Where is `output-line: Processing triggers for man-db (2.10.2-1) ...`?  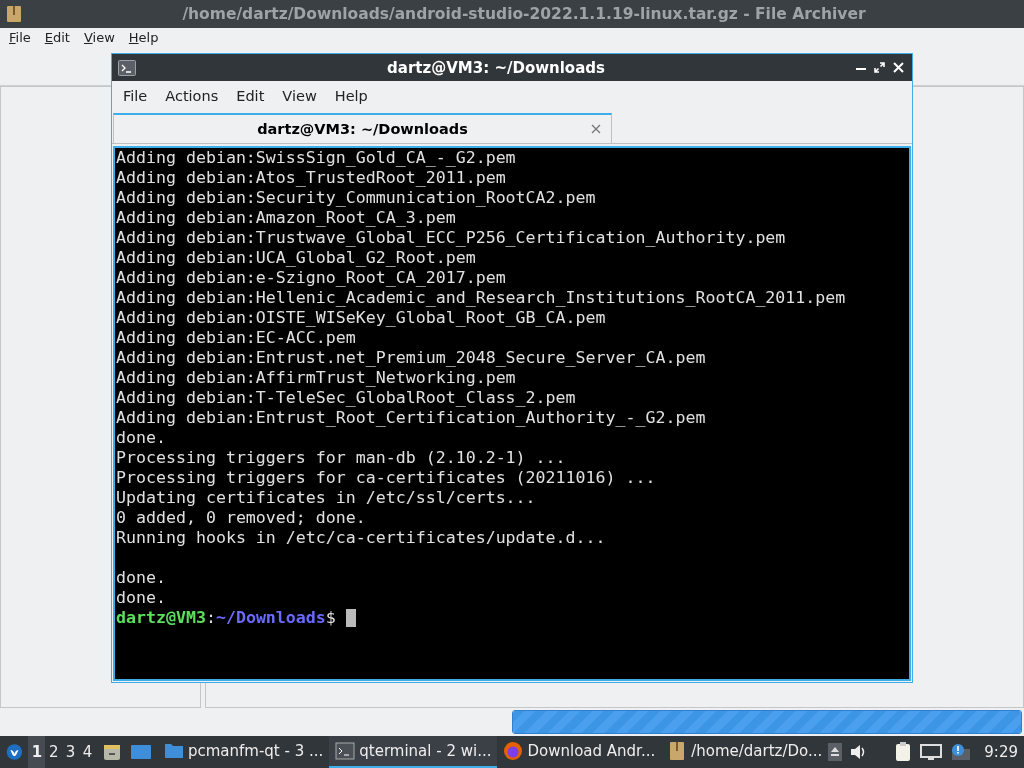 output-line: Processing triggers for man-db (2.10.2-1) ... is located at coordinates (341, 458).